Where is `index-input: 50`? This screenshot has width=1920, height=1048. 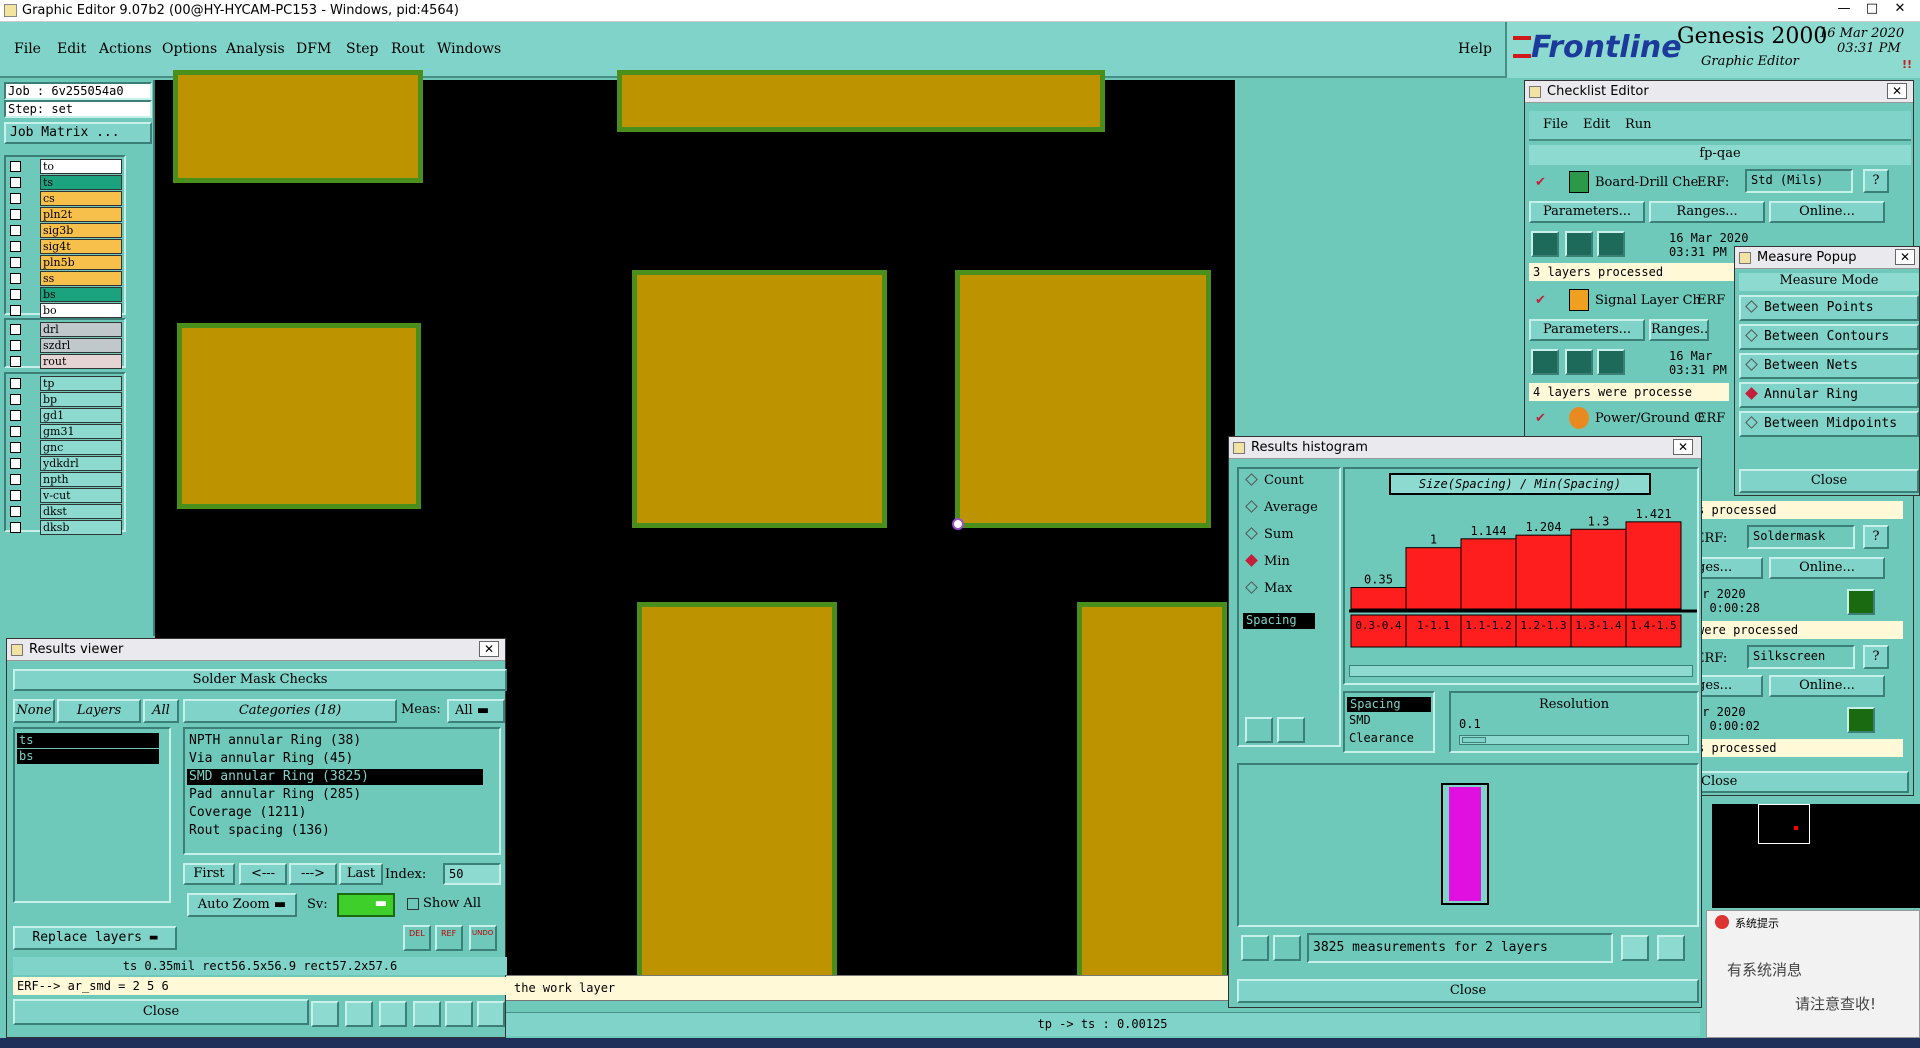 index-input: 50 is located at coordinates (472, 874).